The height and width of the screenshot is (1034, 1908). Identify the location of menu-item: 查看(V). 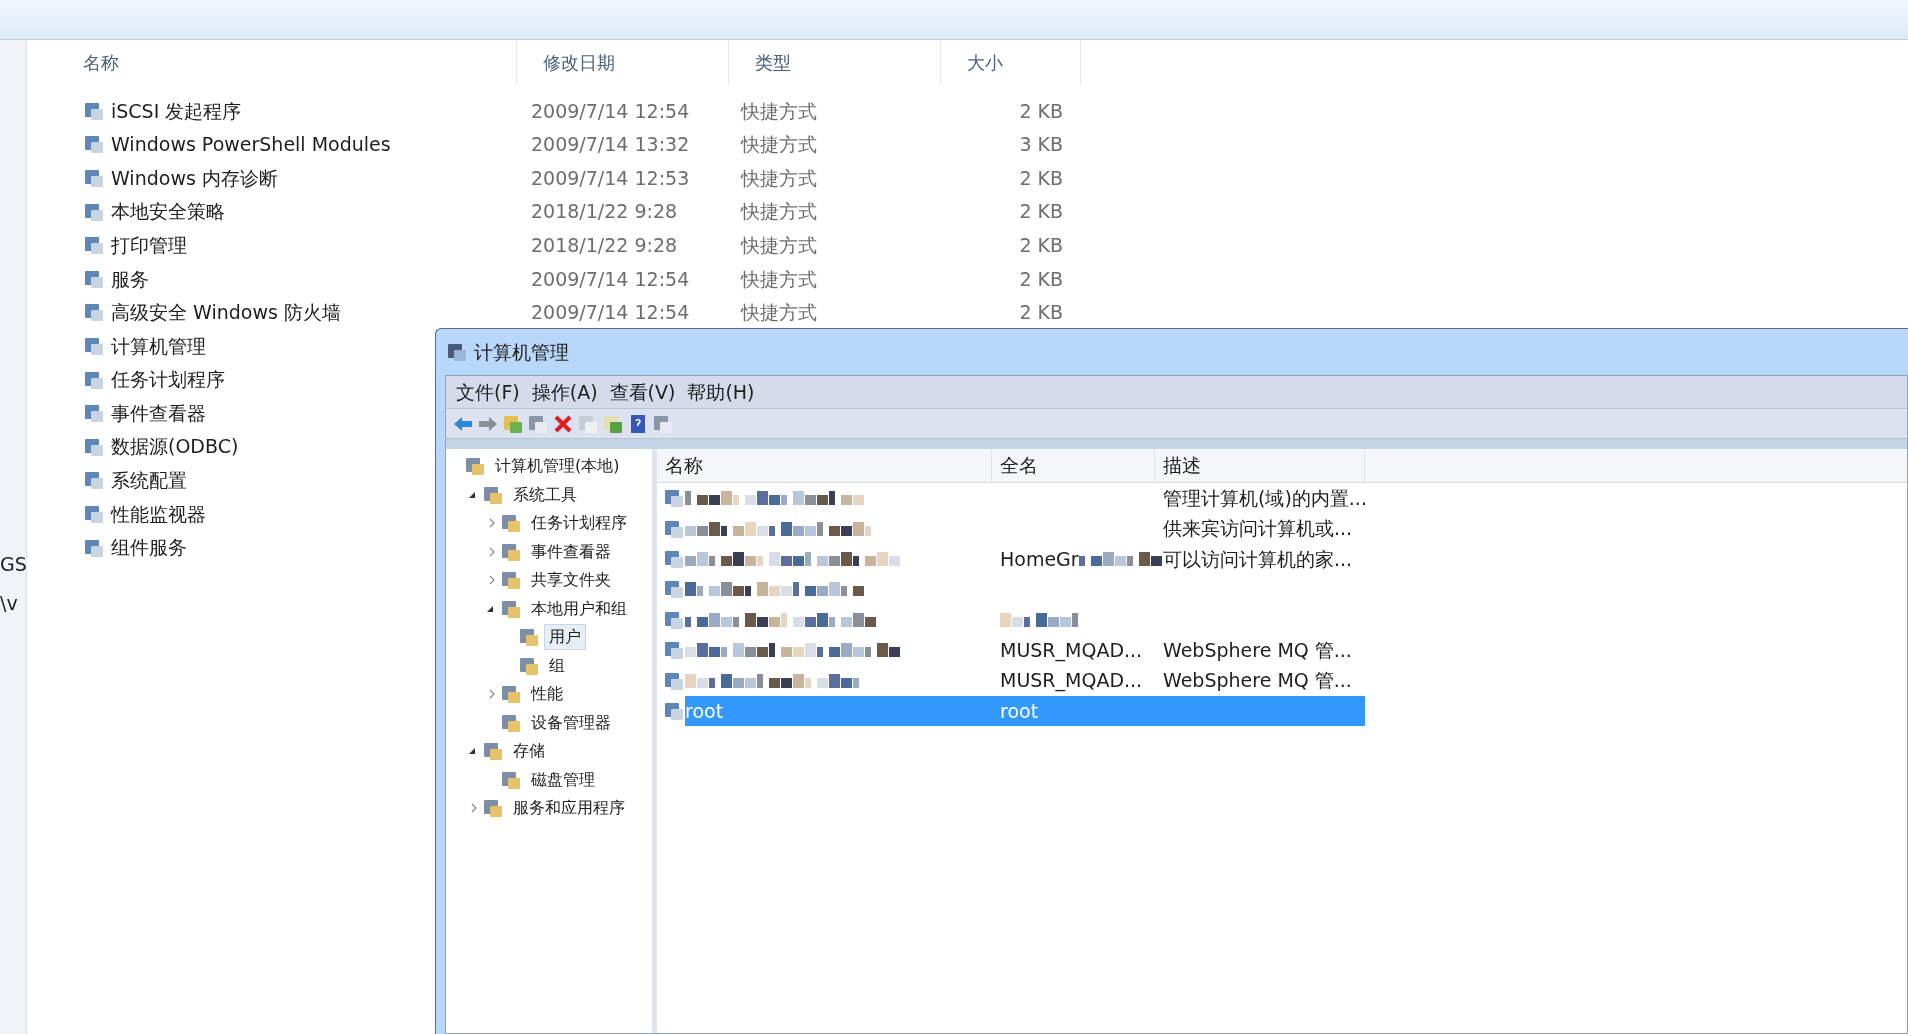
(642, 392).